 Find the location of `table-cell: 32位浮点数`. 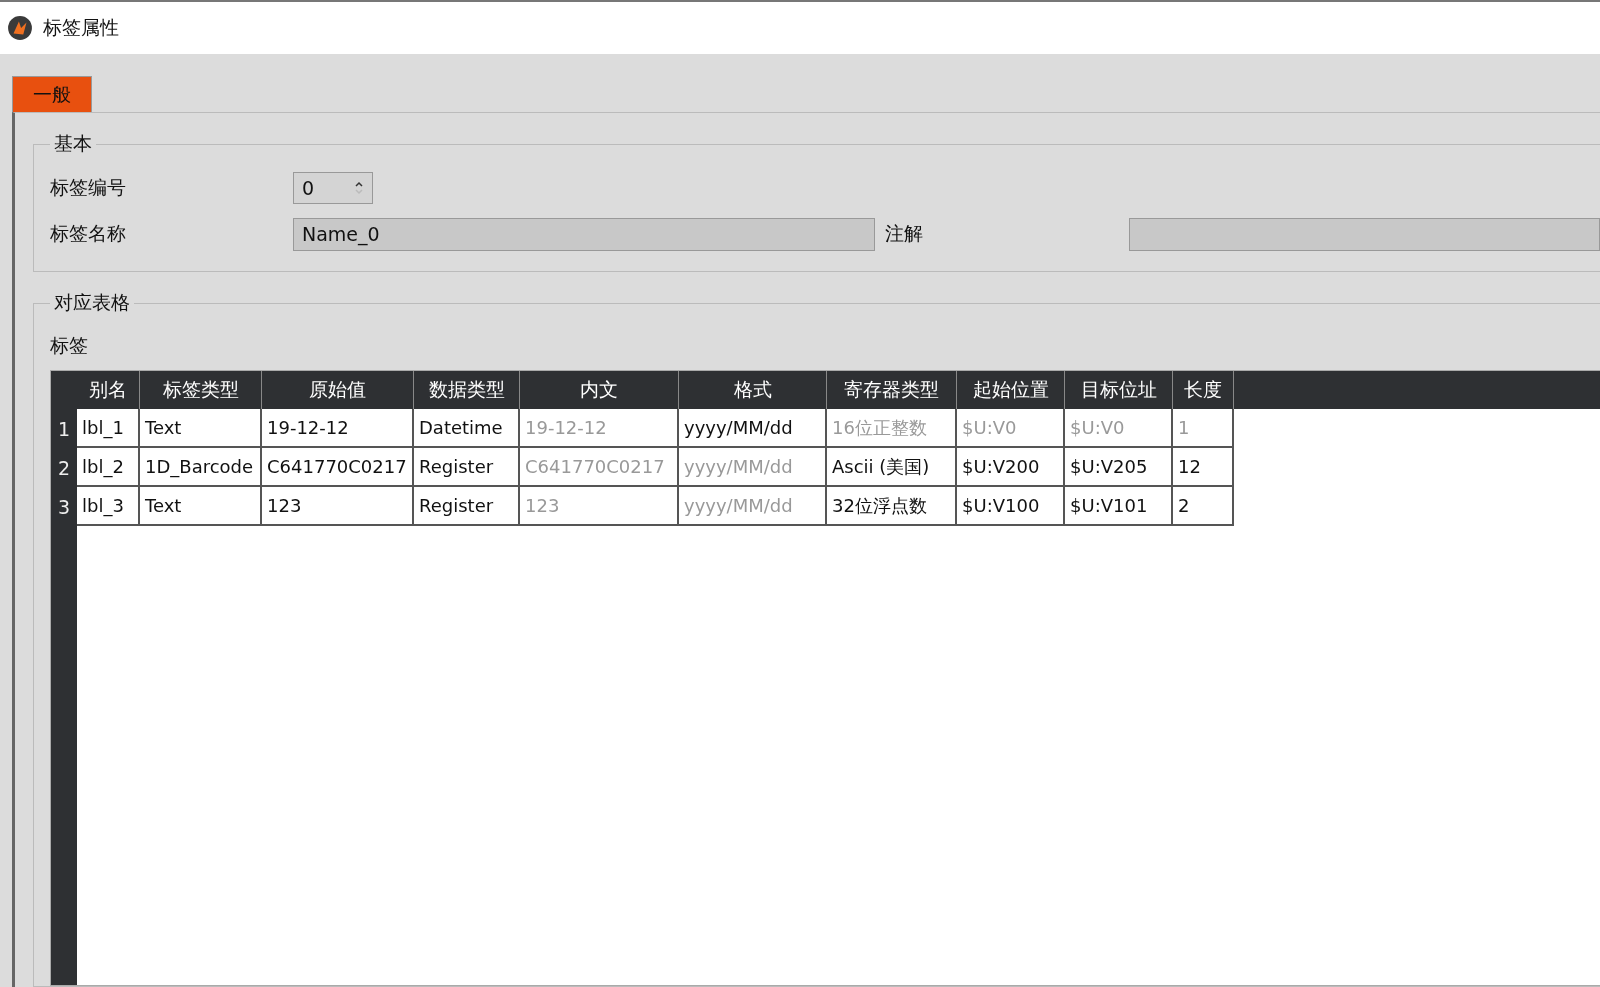

table-cell: 32位浮点数 is located at coordinates (892, 506).